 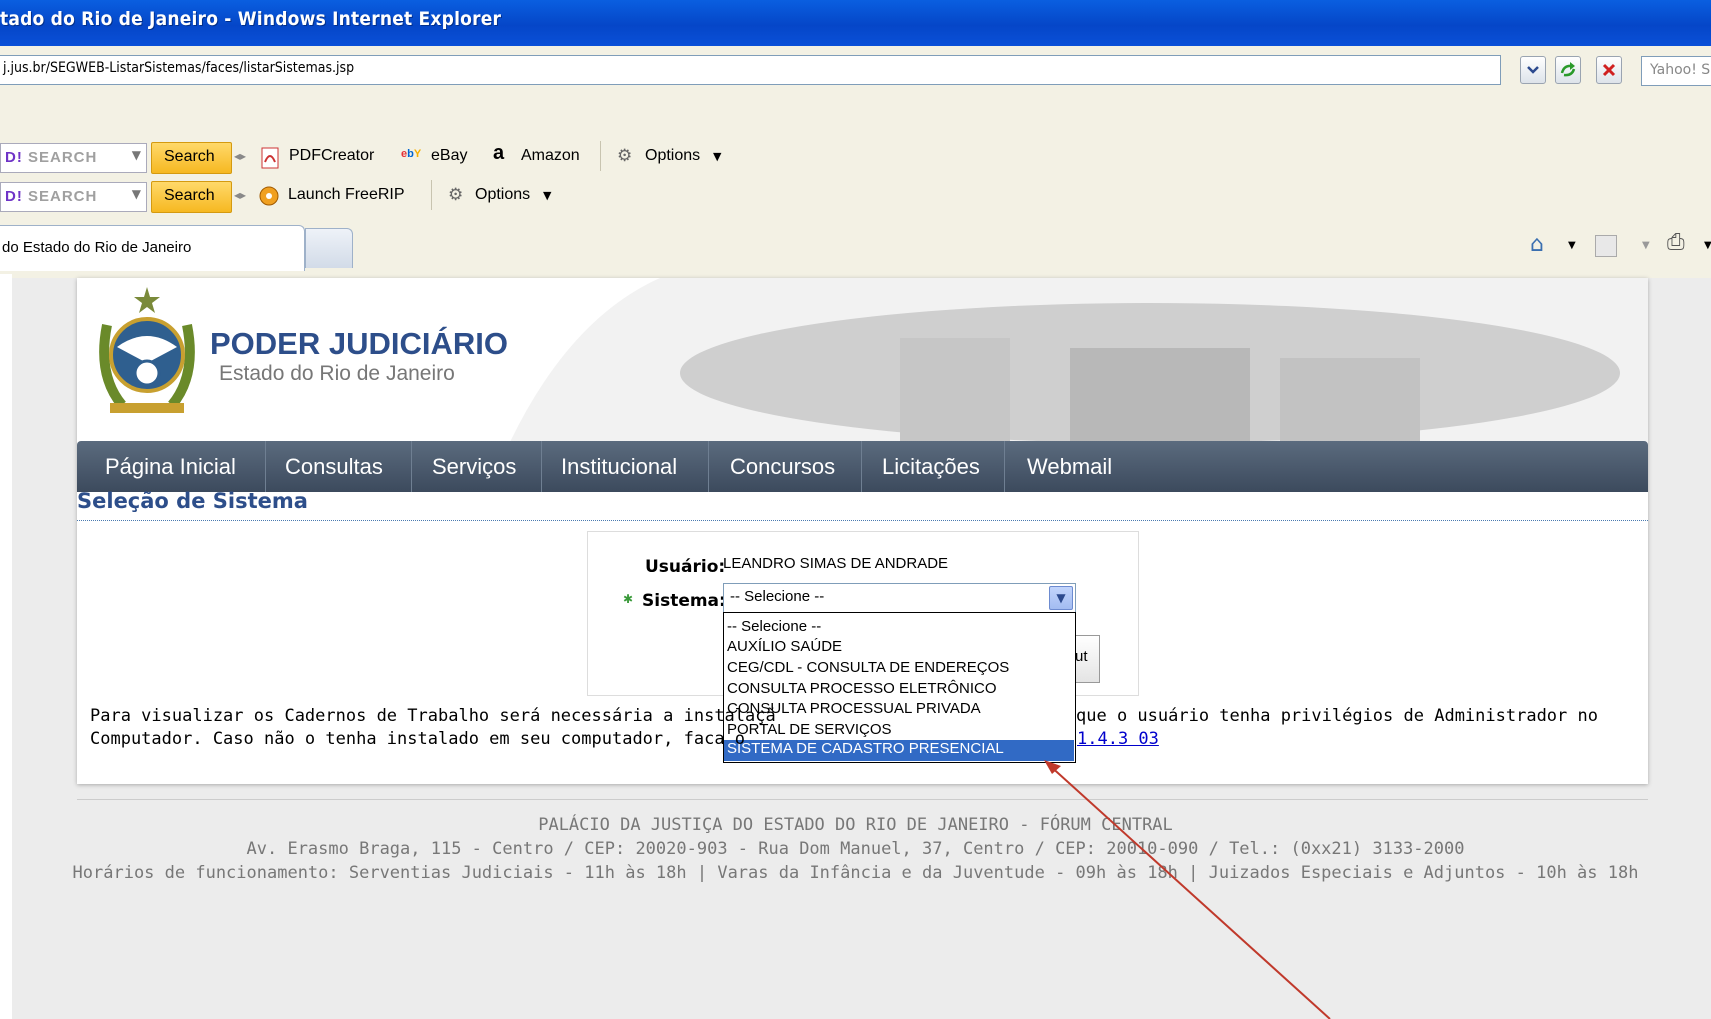 I want to click on coat-of-arms-logo, so click(x=147, y=350).